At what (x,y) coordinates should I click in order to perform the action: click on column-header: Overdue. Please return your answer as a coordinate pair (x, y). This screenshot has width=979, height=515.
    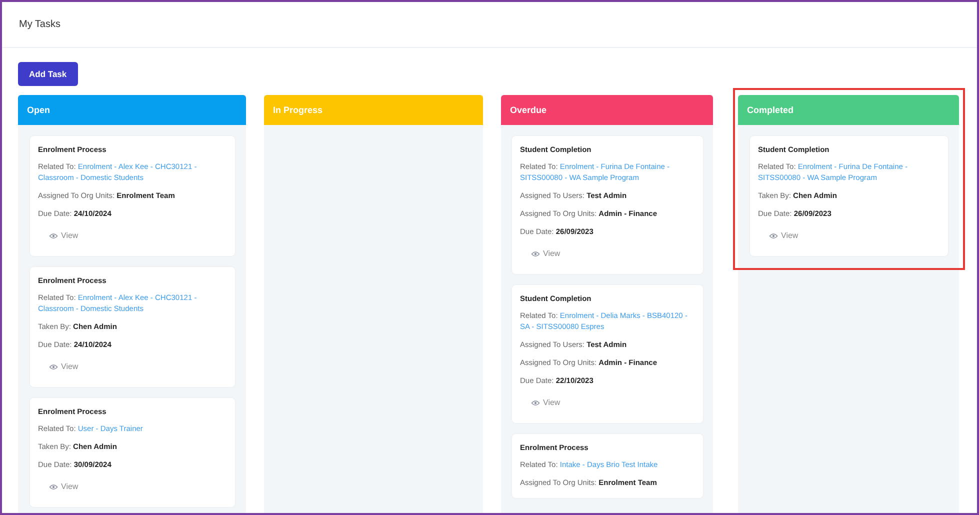
    Looking at the image, I should click on (607, 110).